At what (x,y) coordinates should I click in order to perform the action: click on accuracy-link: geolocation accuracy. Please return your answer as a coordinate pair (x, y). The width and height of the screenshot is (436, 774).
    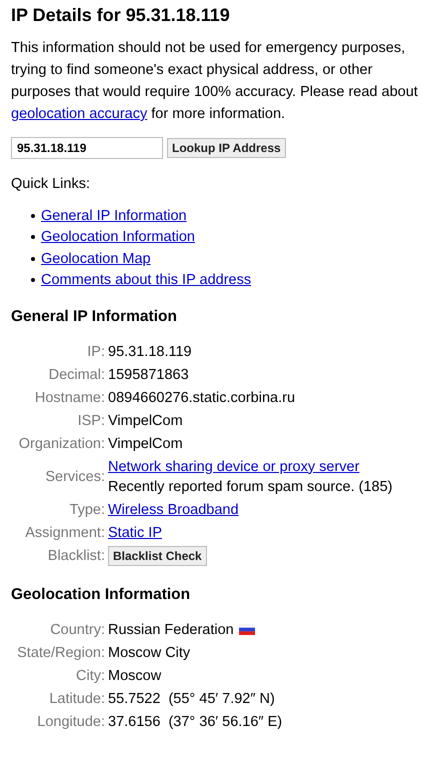
    Looking at the image, I should click on (79, 114).